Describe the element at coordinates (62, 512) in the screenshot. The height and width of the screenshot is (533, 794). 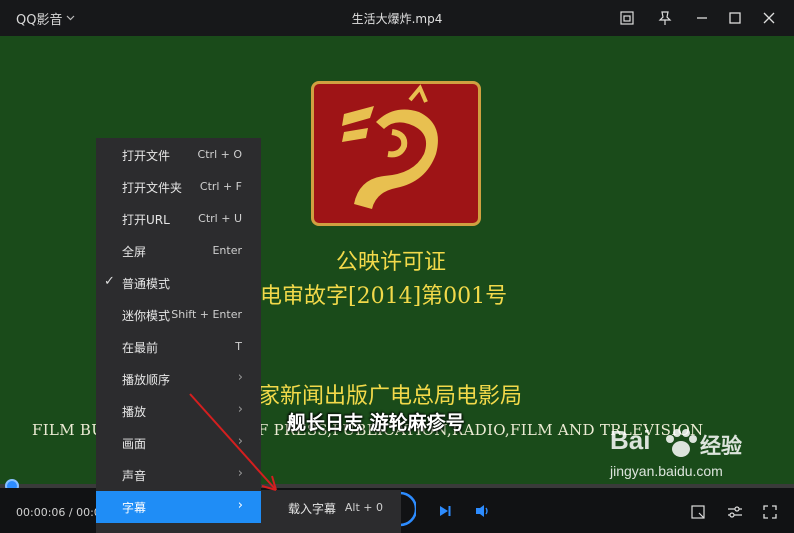
I see `time-readout: 00:00:06 / 00:04` at that location.